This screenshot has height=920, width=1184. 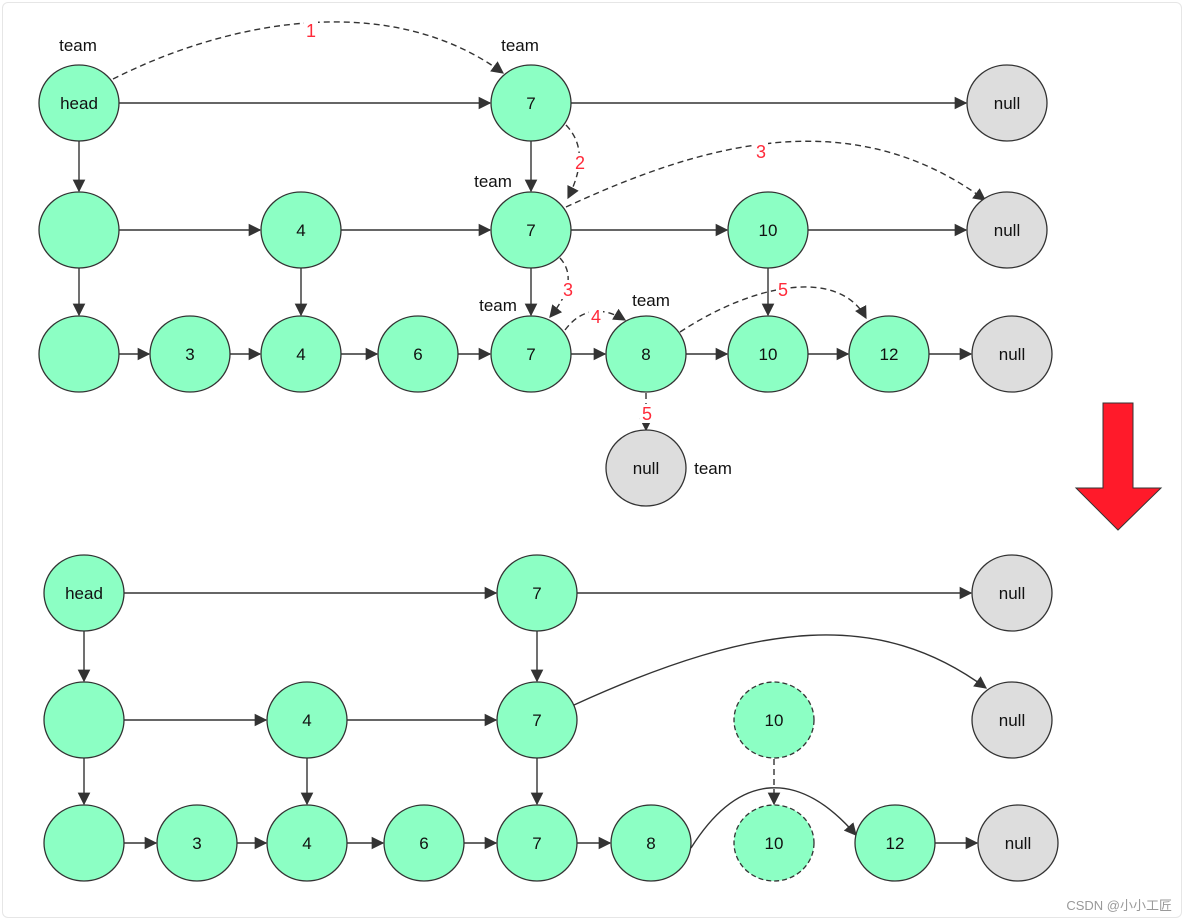 I want to click on bottom-node: 3, so click(x=197, y=843).